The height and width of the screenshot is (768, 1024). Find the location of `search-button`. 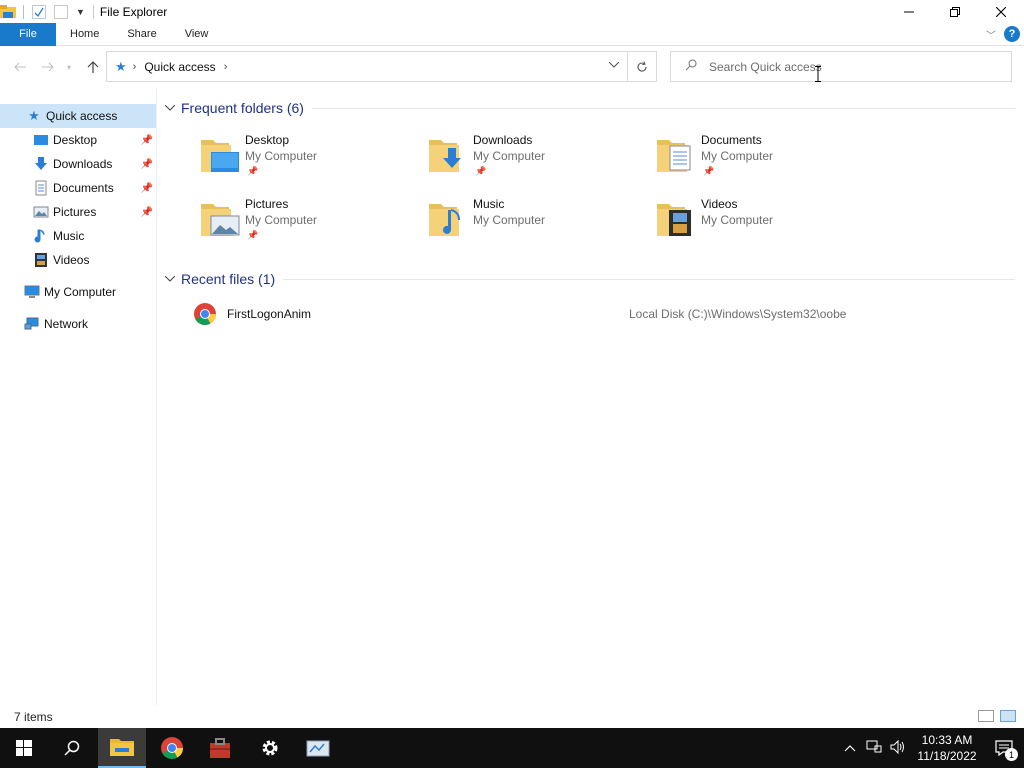

search-button is located at coordinates (72, 748).